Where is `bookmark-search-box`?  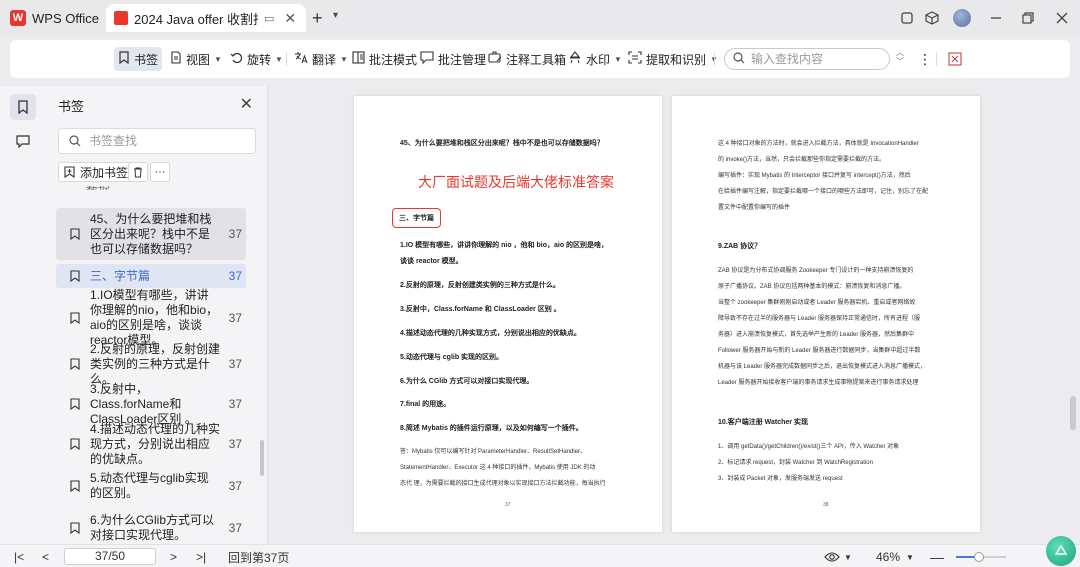
bookmark-search-box is located at coordinates (157, 141).